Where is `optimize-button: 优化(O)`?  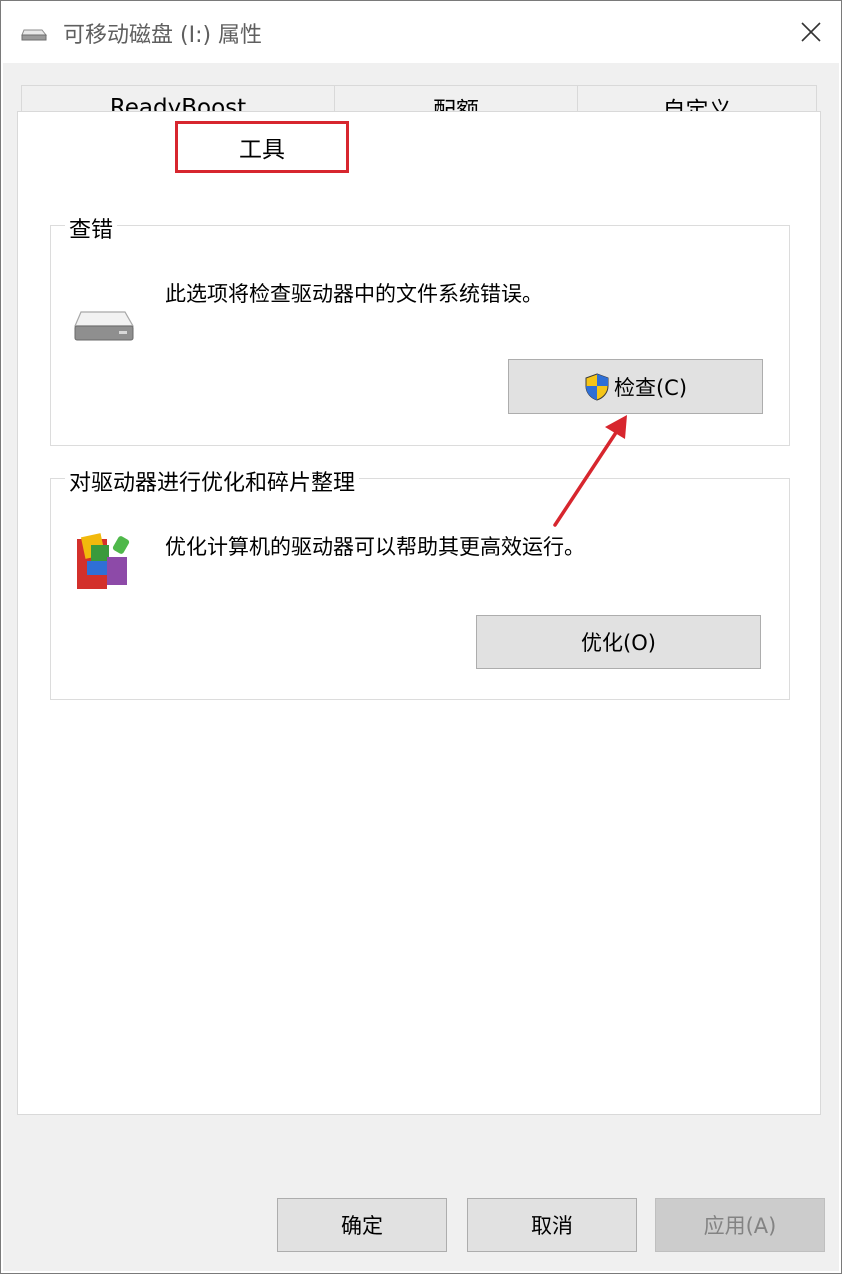
optimize-button: 优化(O) is located at coordinates (618, 642).